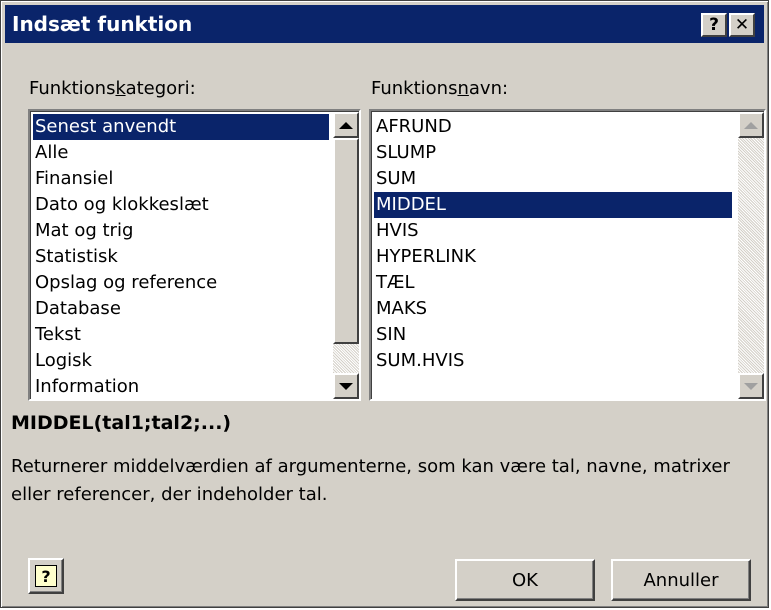  Describe the element at coordinates (681, 580) in the screenshot. I see `cancel-button: Annuller` at that location.